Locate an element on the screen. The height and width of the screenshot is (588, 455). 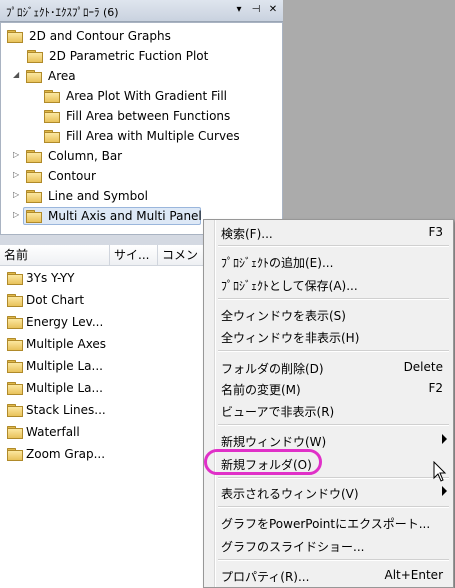
list-item-label: 3Ys Y-YY is located at coordinates (50, 278).